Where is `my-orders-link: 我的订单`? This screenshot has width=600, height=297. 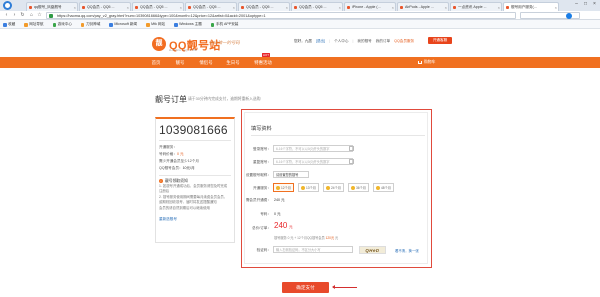
my-orders-link: 我的订单 is located at coordinates (383, 41).